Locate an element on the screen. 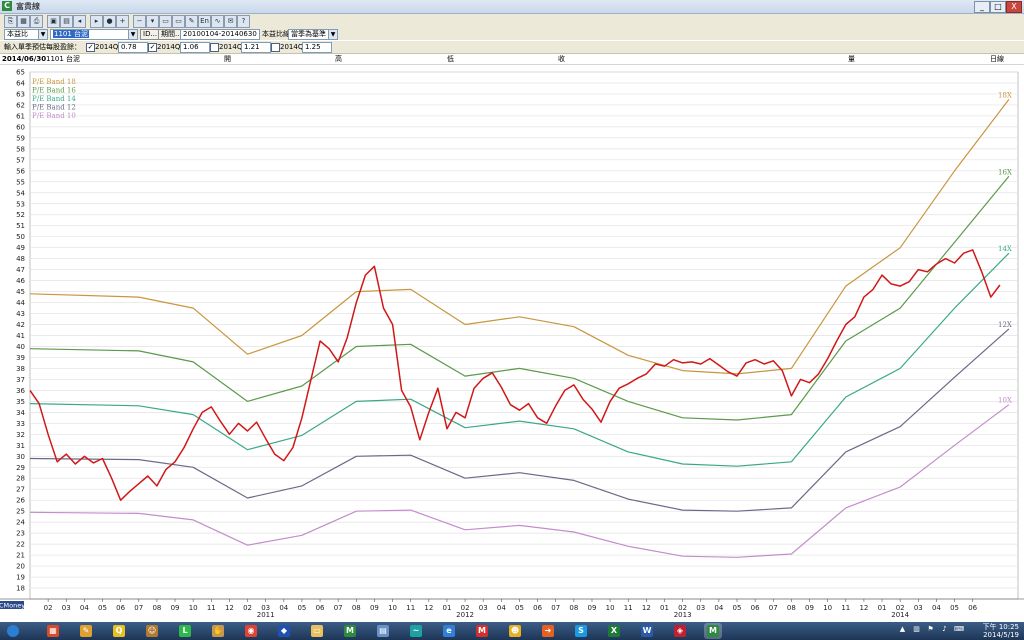  doc-app-icon: ▤ is located at coordinates (383, 631).